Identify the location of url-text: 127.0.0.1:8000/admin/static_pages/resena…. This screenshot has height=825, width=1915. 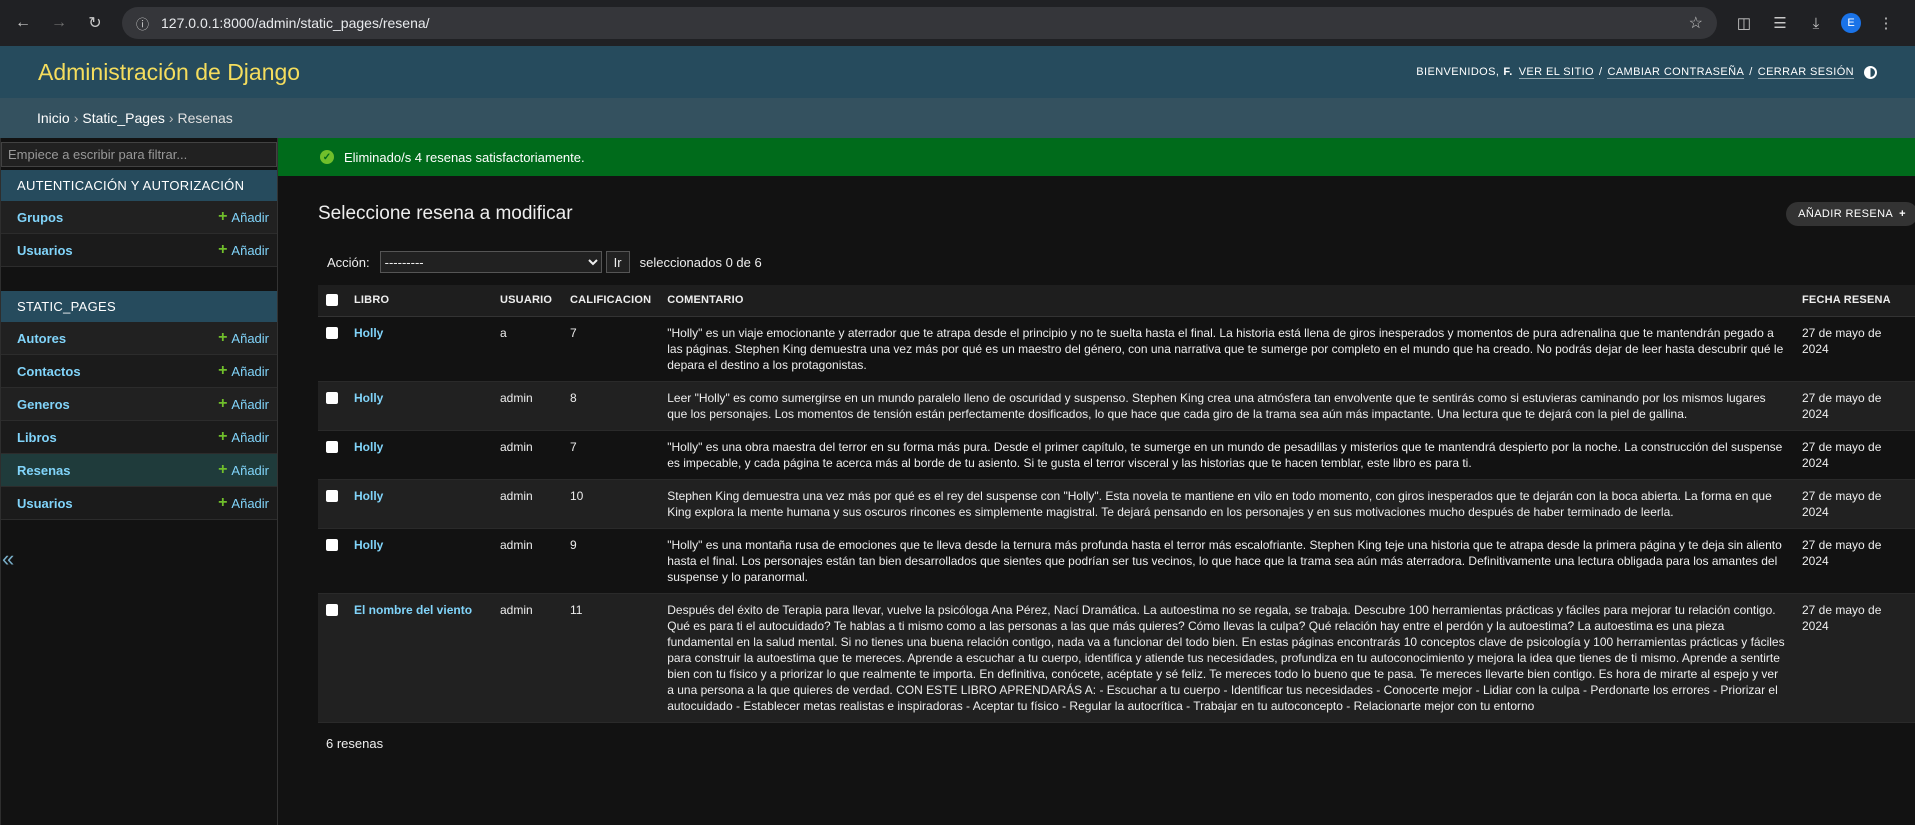
(925, 23).